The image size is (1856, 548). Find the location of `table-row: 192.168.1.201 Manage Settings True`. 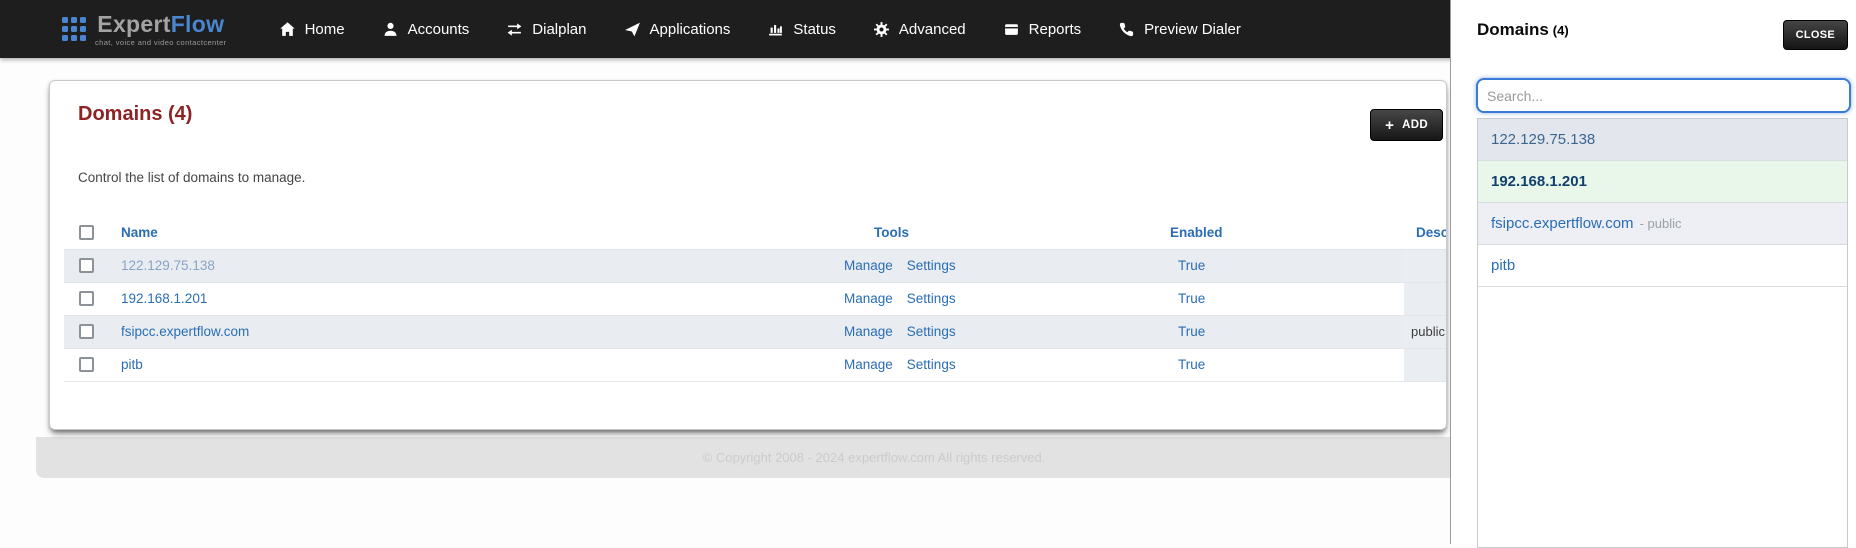

table-row: 192.168.1.201 Manage Settings True is located at coordinates (755, 298).